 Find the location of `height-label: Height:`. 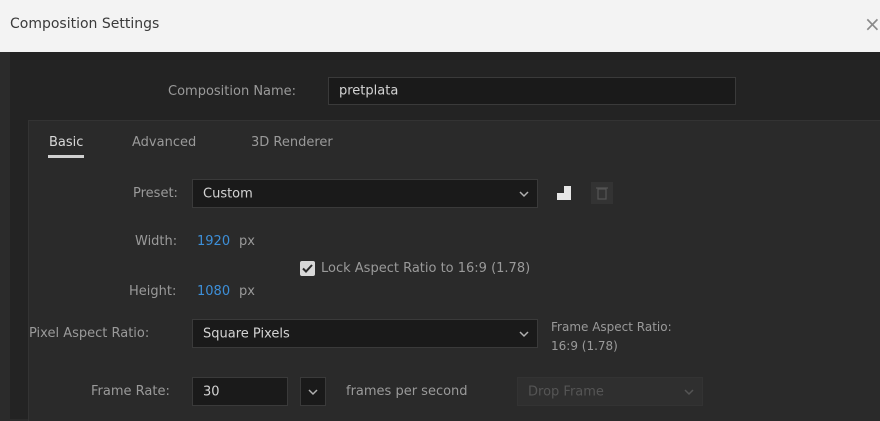

height-label: Height: is located at coordinates (153, 291).